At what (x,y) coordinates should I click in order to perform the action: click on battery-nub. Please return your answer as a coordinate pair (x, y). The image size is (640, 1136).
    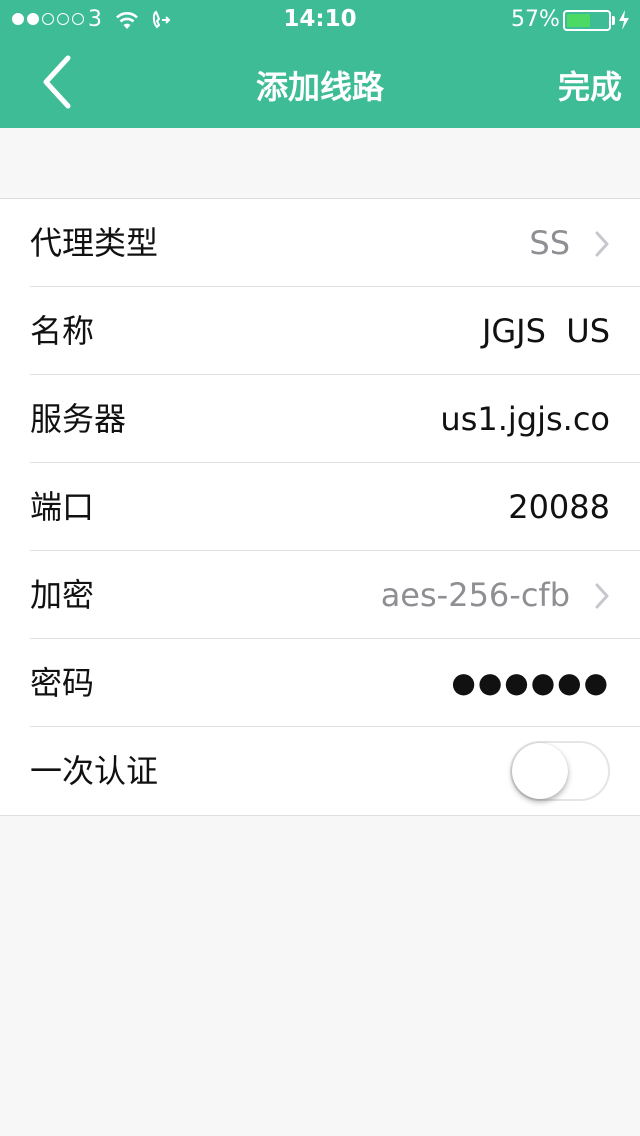
    Looking at the image, I should click on (613, 20).